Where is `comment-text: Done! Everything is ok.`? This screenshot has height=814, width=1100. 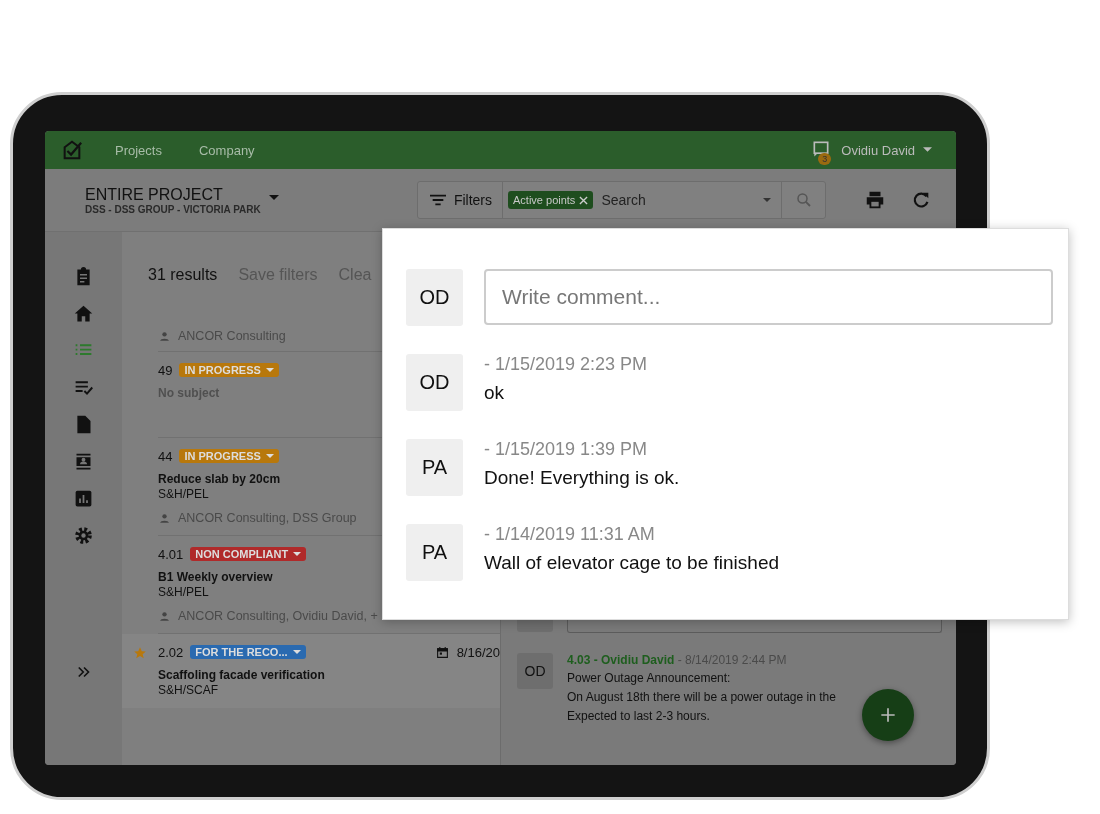 comment-text: Done! Everything is ok. is located at coordinates (582, 478).